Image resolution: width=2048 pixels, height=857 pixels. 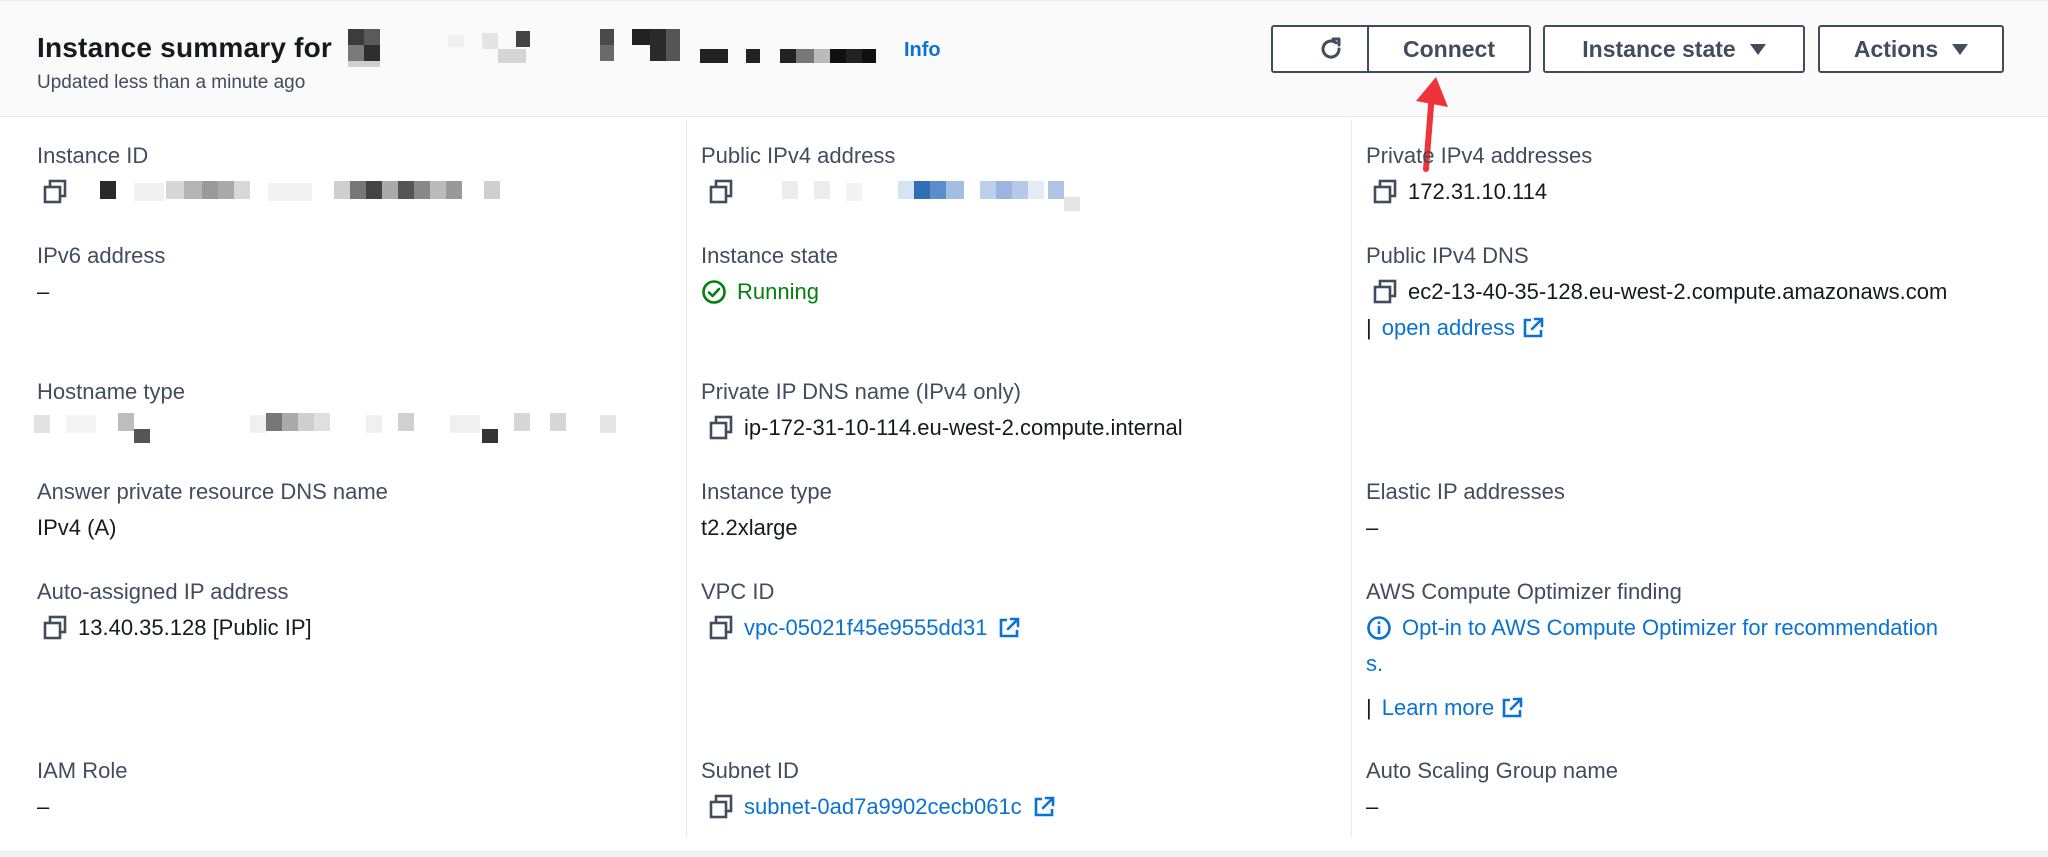 I want to click on auto-ip-value: 13.40.35.128 [Public IP], so click(x=177, y=628).